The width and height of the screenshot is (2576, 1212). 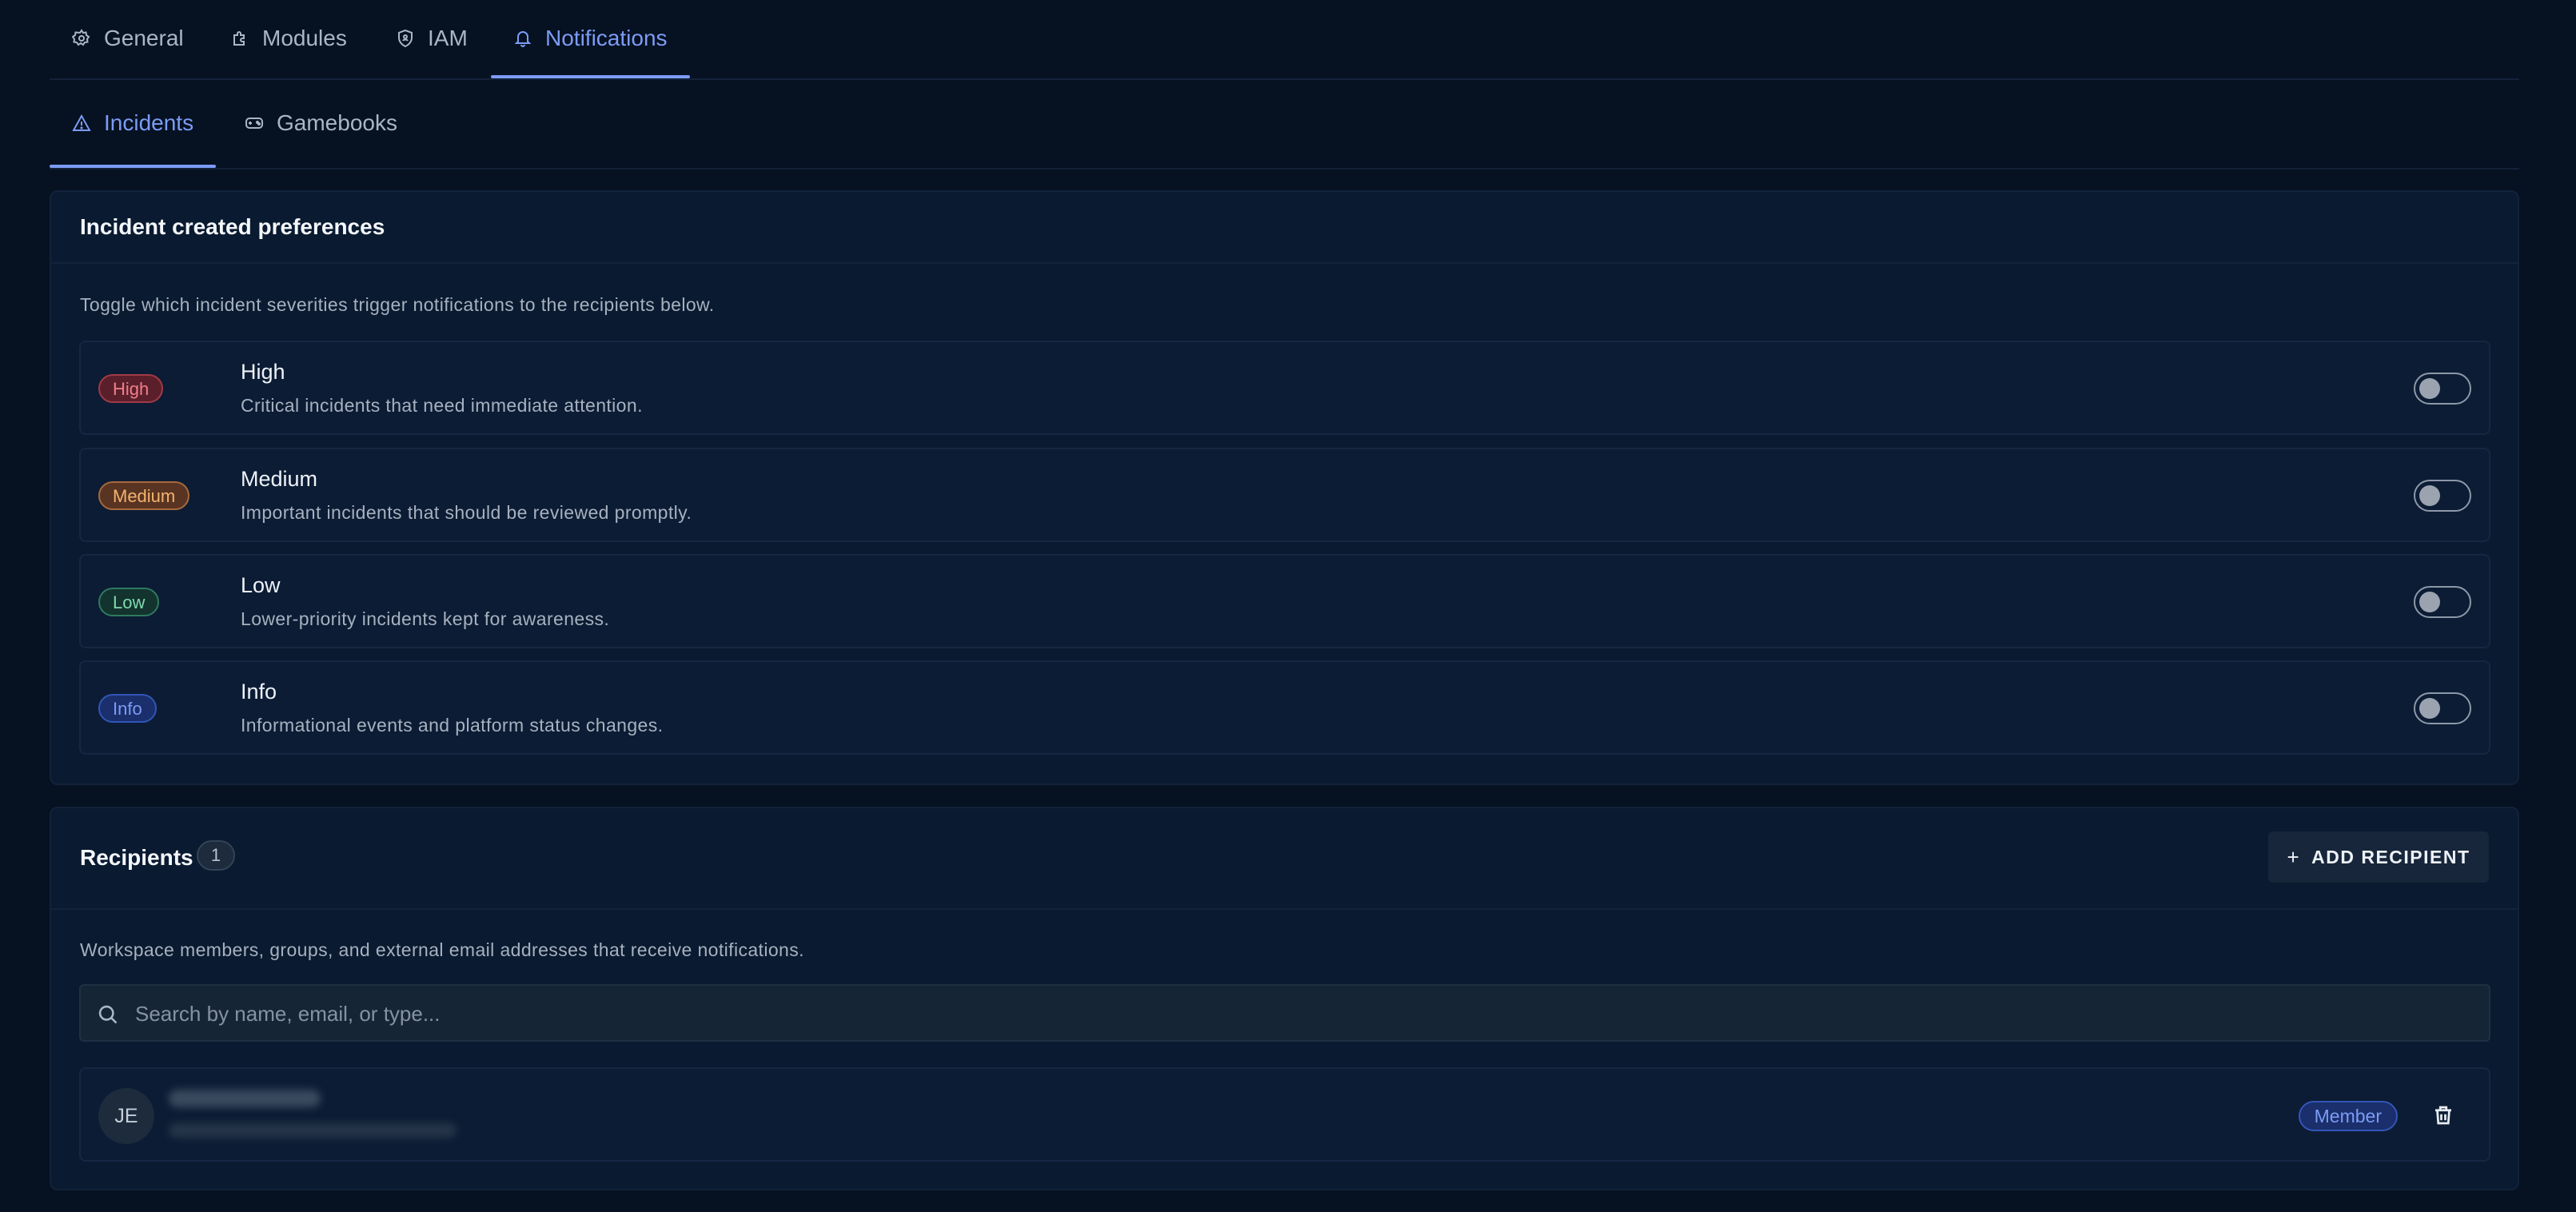 I want to click on severity-badge-low: Low, so click(x=129, y=602).